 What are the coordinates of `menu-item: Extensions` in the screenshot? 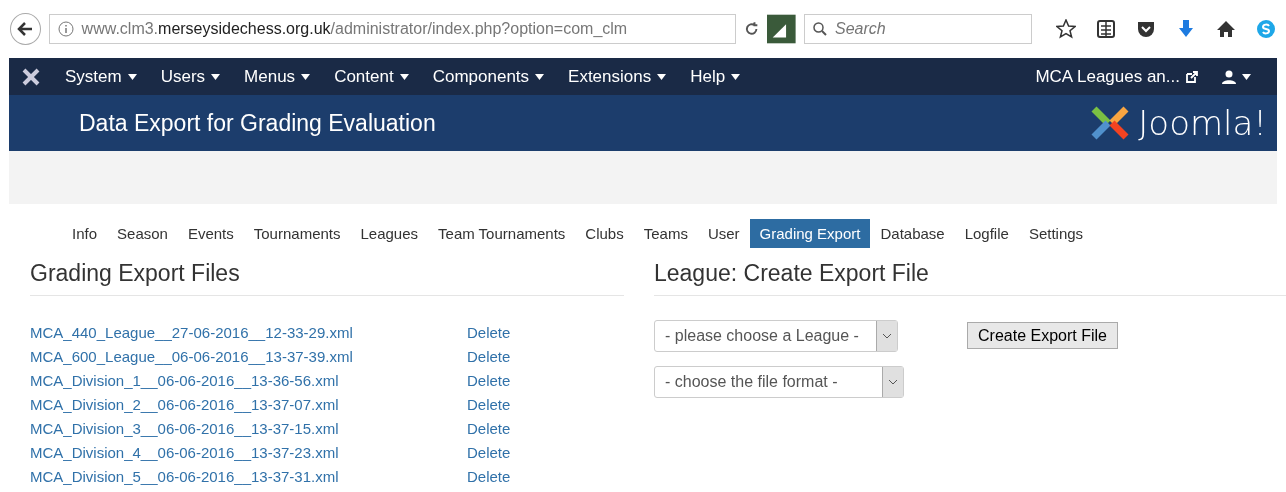 It's located at (617, 76).